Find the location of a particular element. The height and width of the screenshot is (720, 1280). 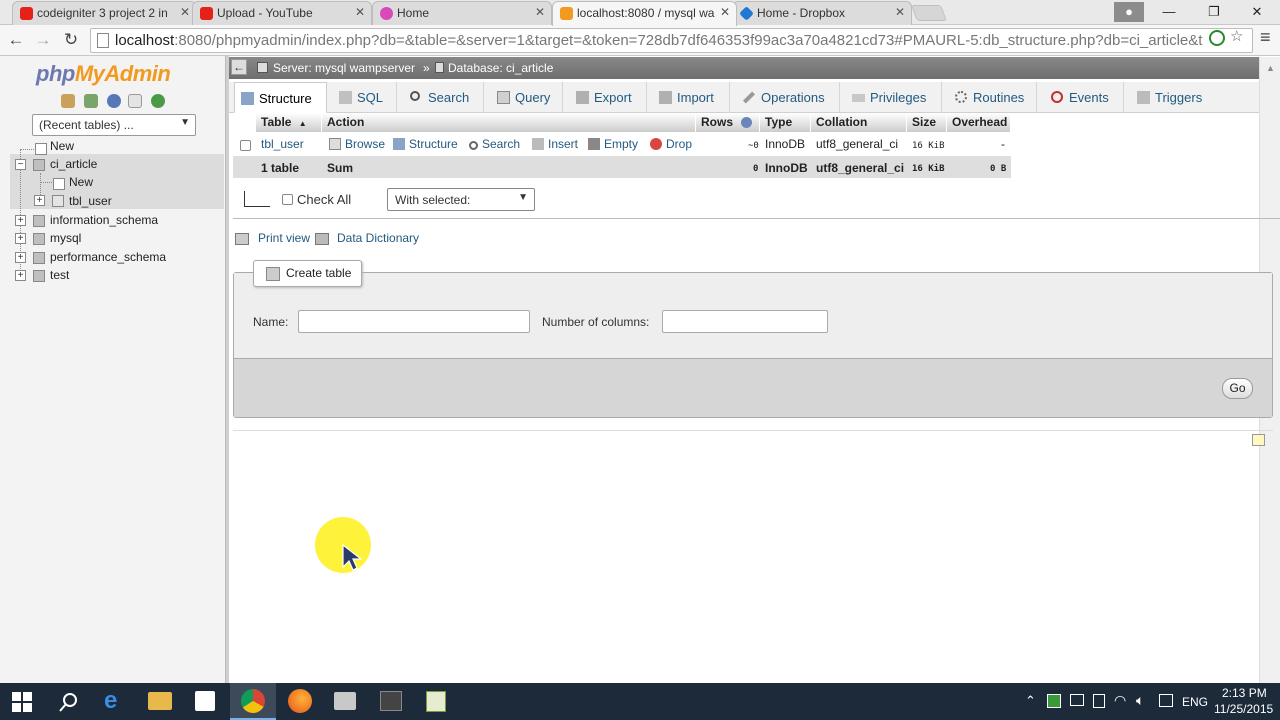

browser-tab-home: Home ✕ is located at coordinates (462, 13).